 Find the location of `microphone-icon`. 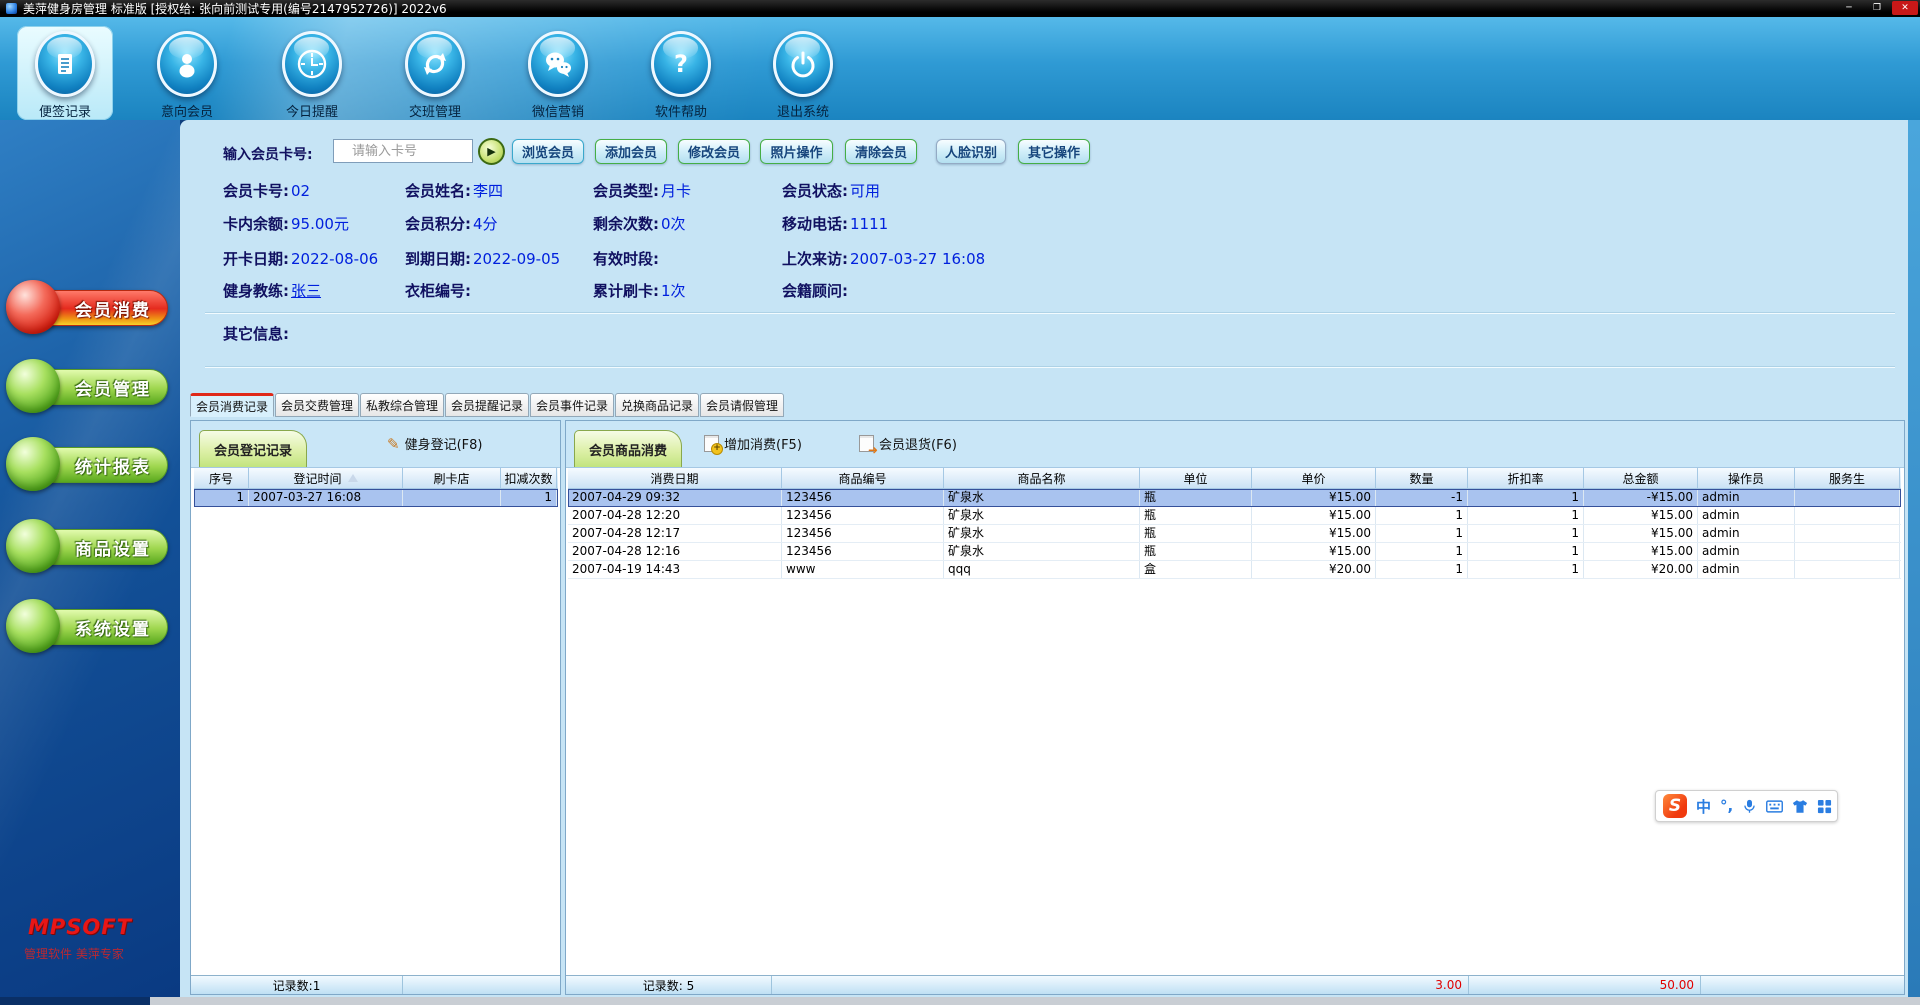

microphone-icon is located at coordinates (1749, 806).